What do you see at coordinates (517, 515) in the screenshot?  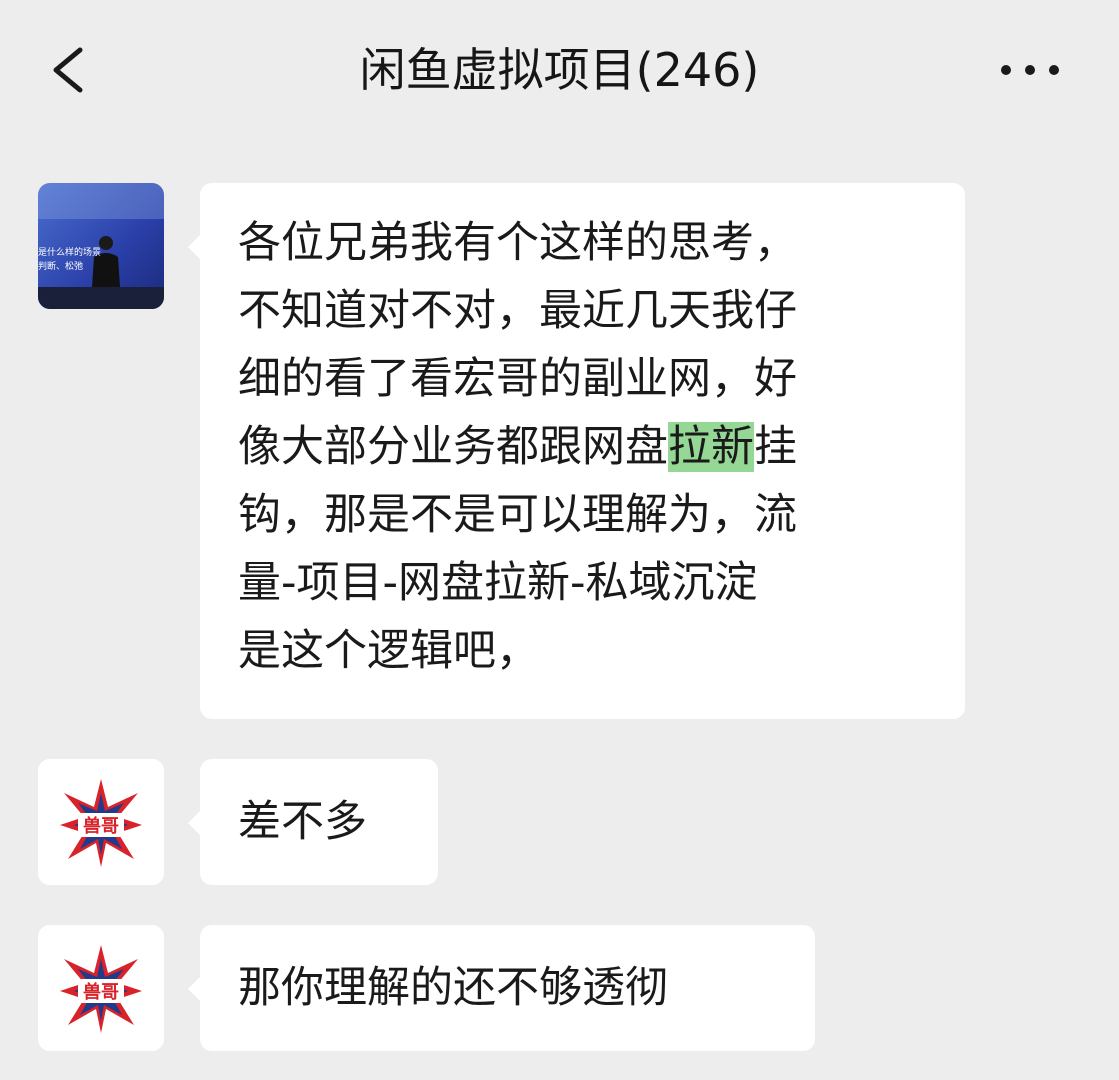 I see `message-line: 钩，那是不是可以理解为，流` at bounding box center [517, 515].